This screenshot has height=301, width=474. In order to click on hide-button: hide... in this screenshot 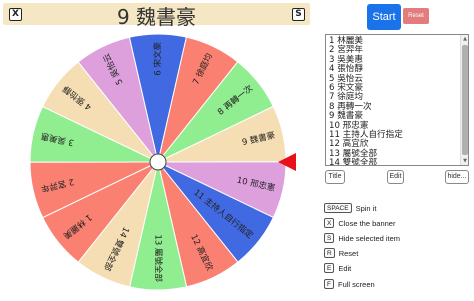, I will do `click(457, 177)`.